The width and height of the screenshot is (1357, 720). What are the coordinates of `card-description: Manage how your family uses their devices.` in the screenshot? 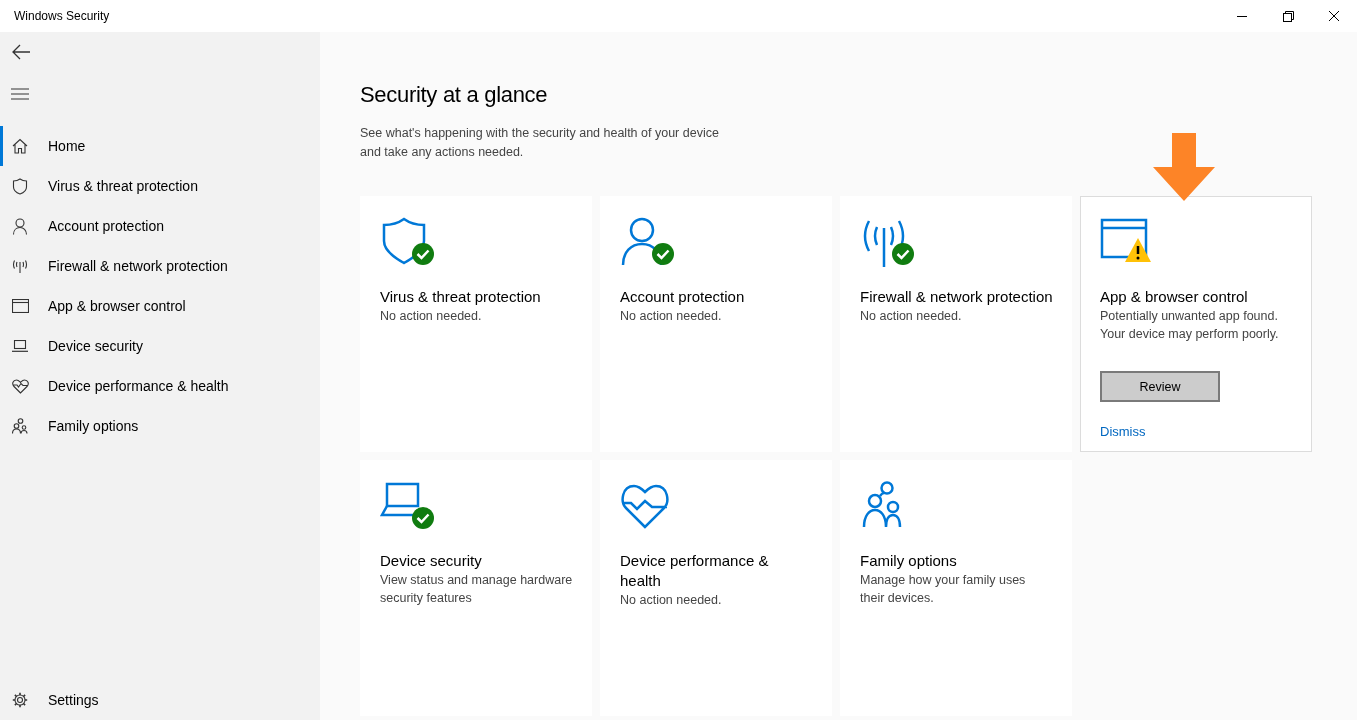 It's located at (943, 589).